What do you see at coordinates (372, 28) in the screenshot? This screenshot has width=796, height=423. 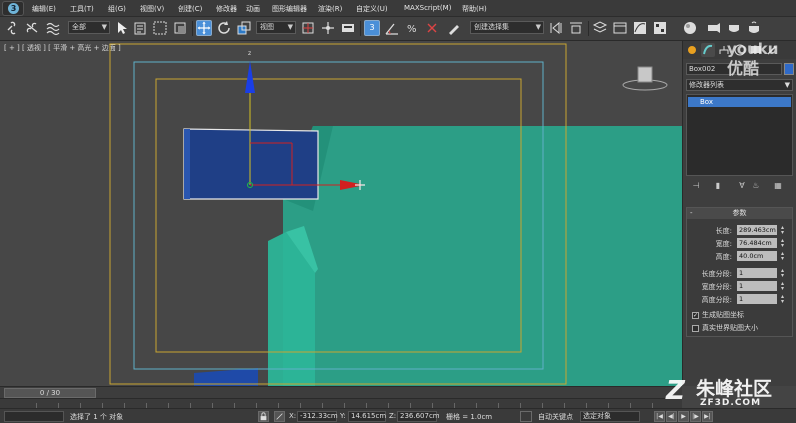 I see `snap-toggle-button: 3` at bounding box center [372, 28].